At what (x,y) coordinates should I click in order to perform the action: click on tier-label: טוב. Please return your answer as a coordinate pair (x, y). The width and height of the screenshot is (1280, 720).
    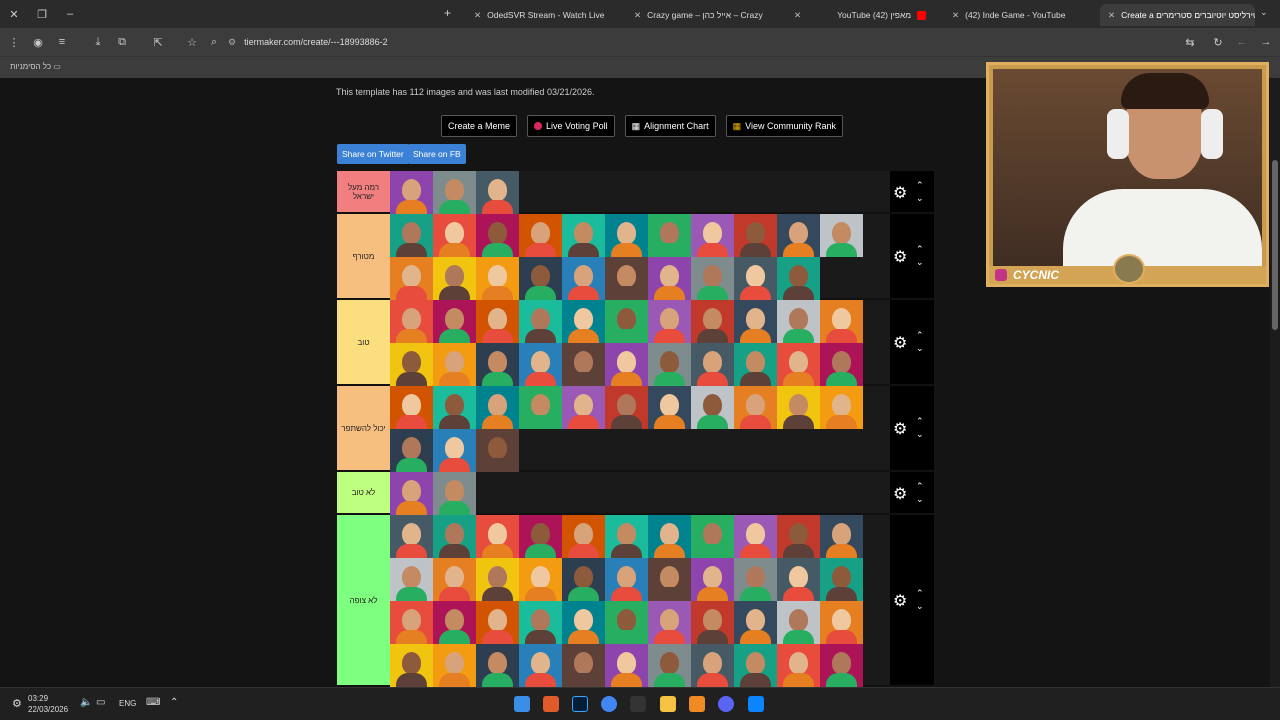
    Looking at the image, I should click on (363, 342).